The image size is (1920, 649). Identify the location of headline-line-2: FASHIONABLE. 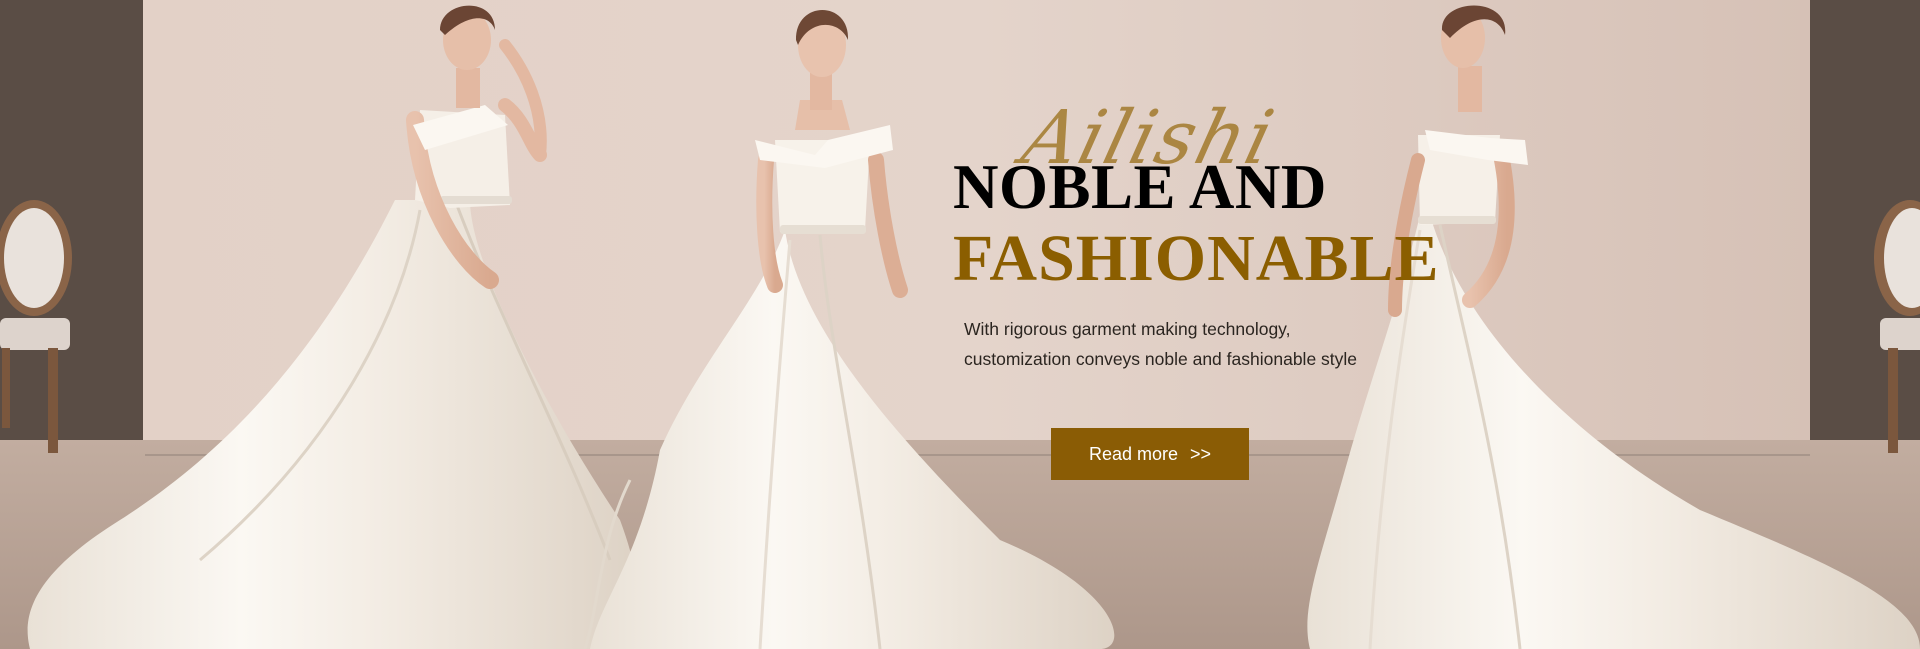
(1196, 258).